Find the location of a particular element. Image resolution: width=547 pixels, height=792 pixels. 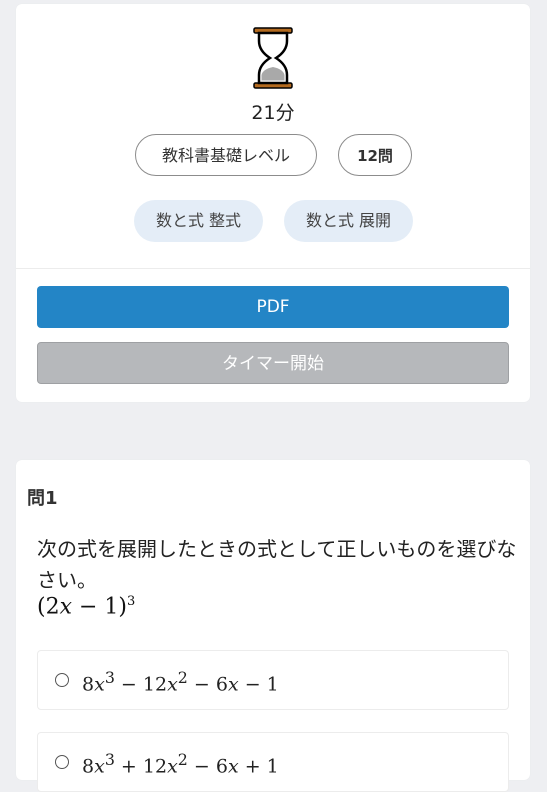

answer-option: 8𝑥3 − 12𝑥2 − 6𝑥 − 1 is located at coordinates (273, 680).